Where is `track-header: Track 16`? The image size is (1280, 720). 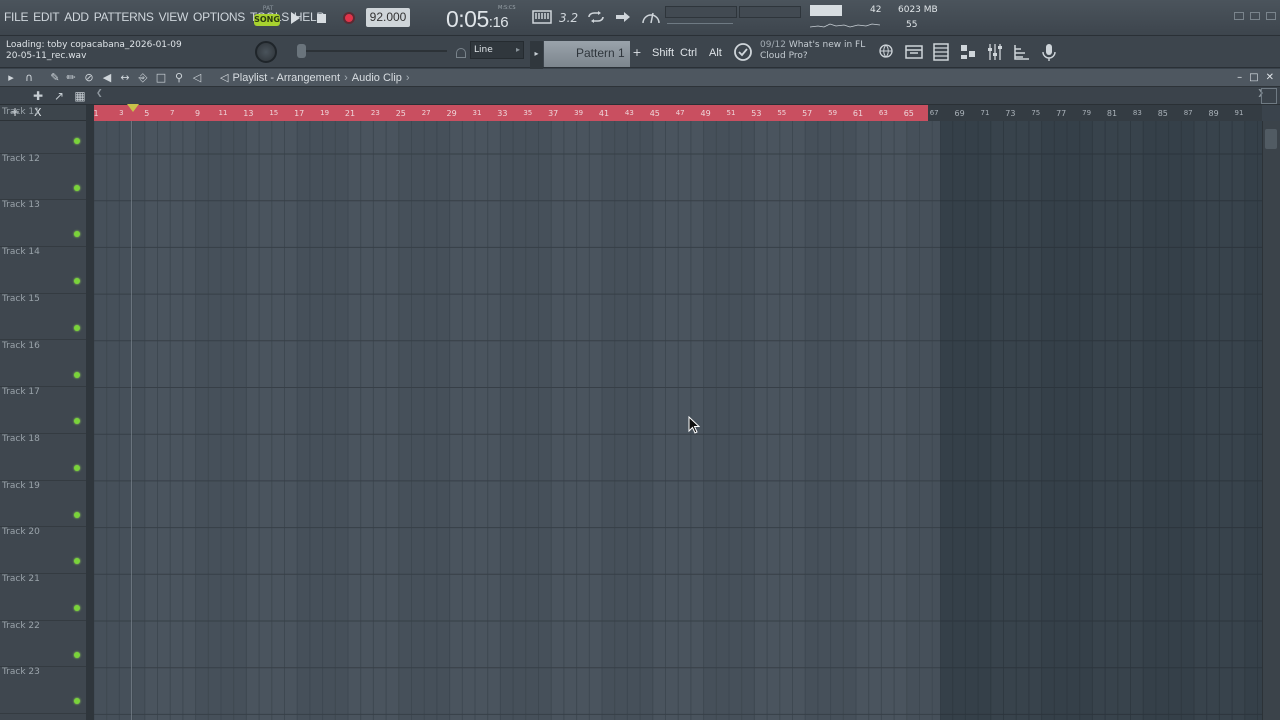
track-header: Track 16 is located at coordinates (43, 364).